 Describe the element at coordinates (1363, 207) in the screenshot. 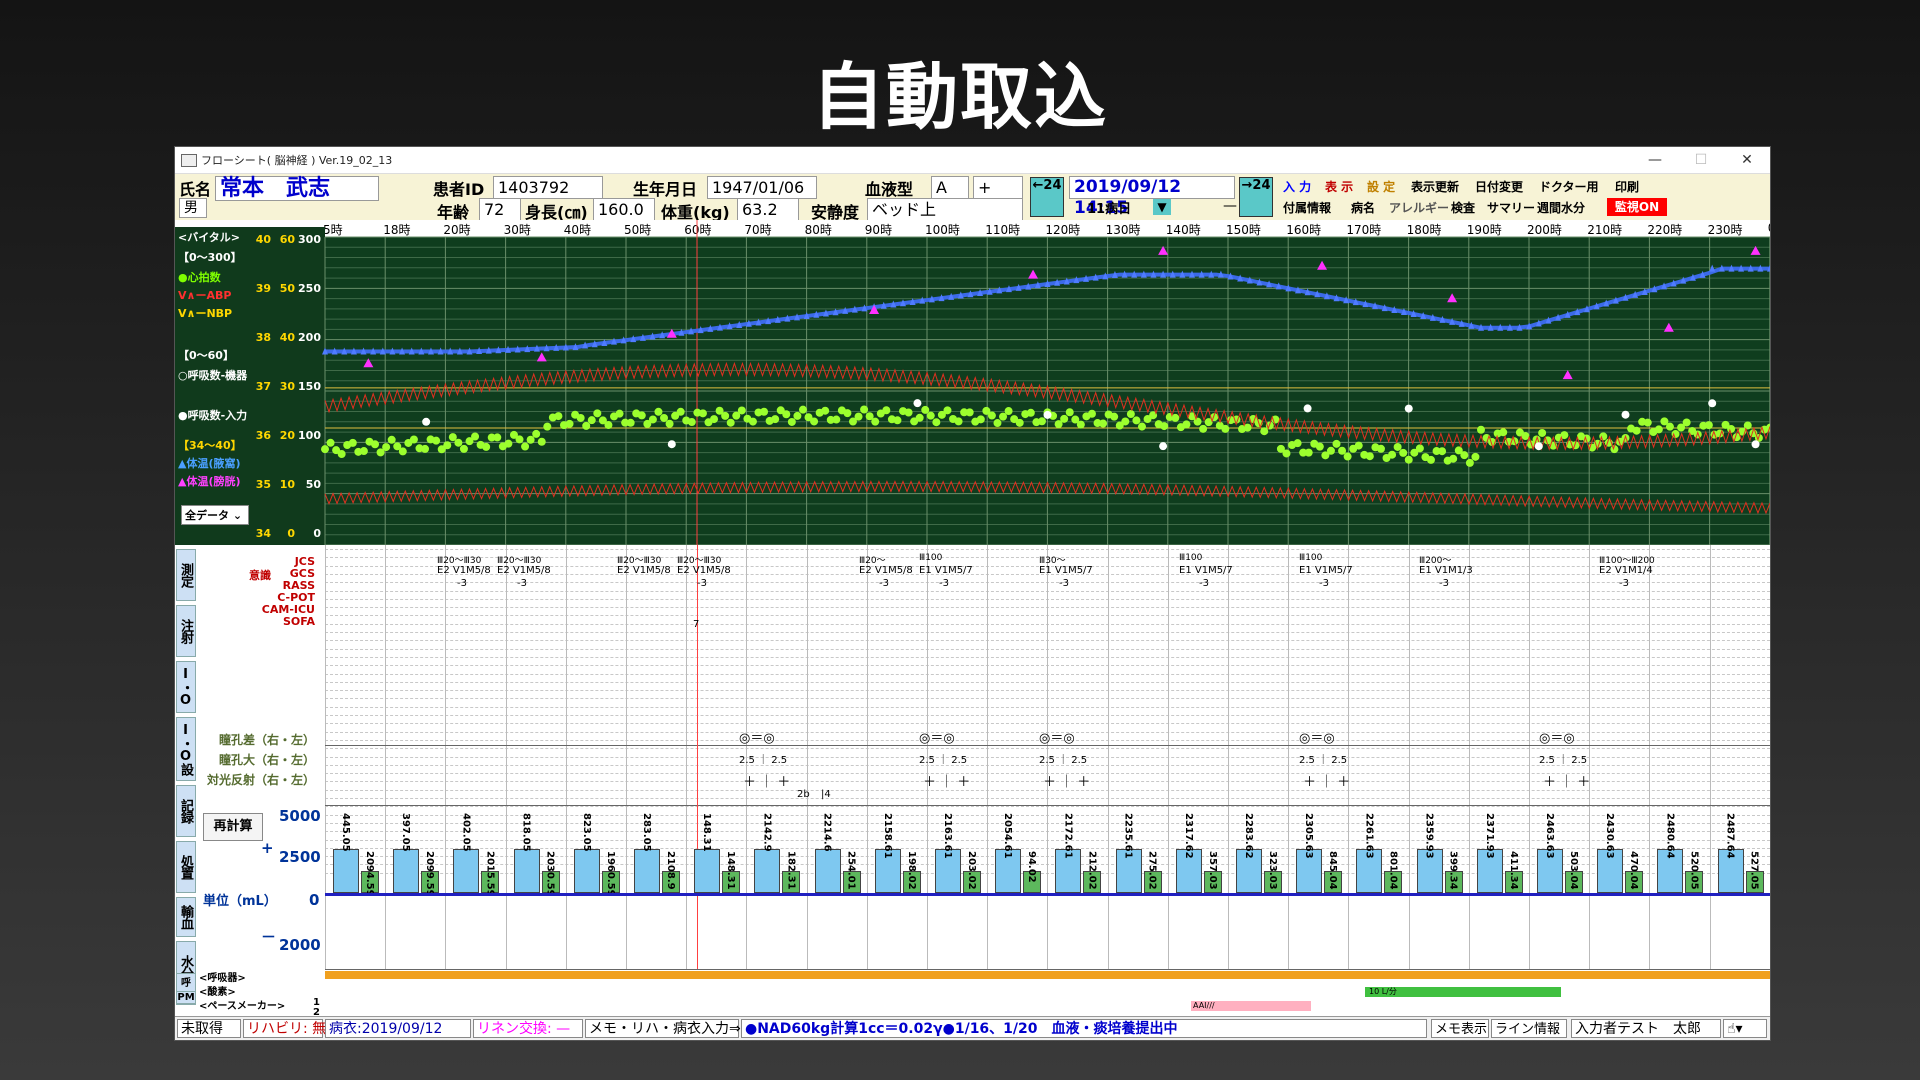

I see `menu-disease: 病名` at that location.